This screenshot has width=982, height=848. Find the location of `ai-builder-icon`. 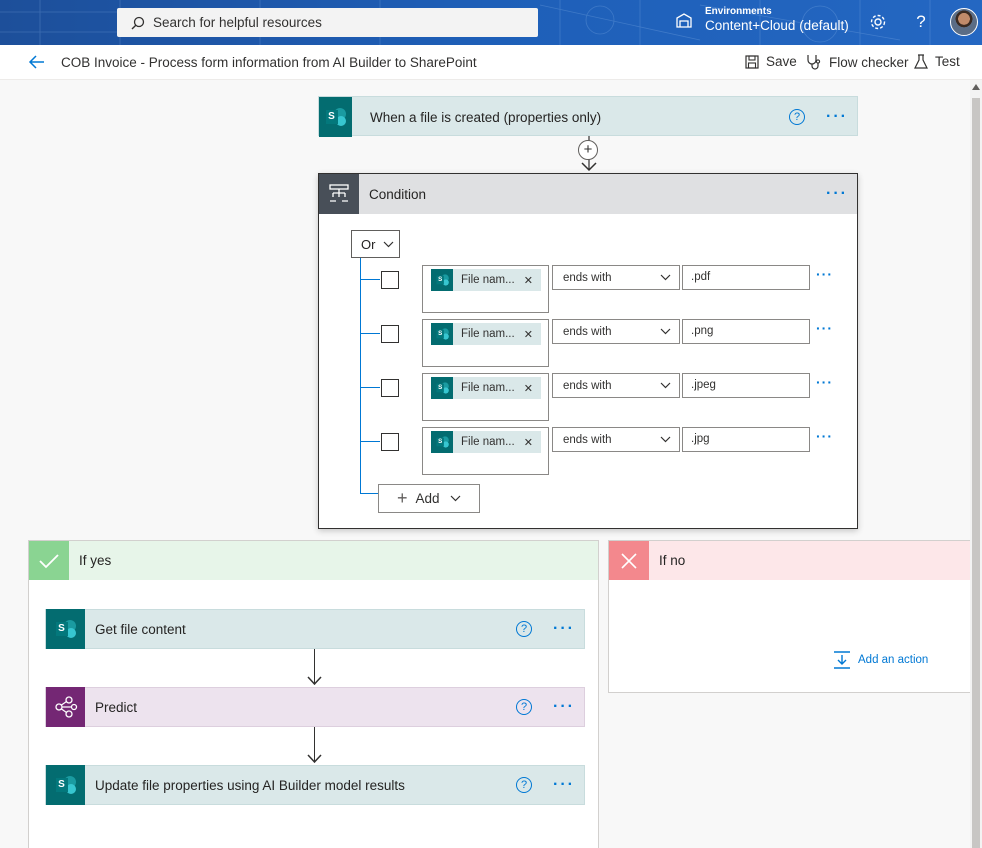

ai-builder-icon is located at coordinates (65, 707).